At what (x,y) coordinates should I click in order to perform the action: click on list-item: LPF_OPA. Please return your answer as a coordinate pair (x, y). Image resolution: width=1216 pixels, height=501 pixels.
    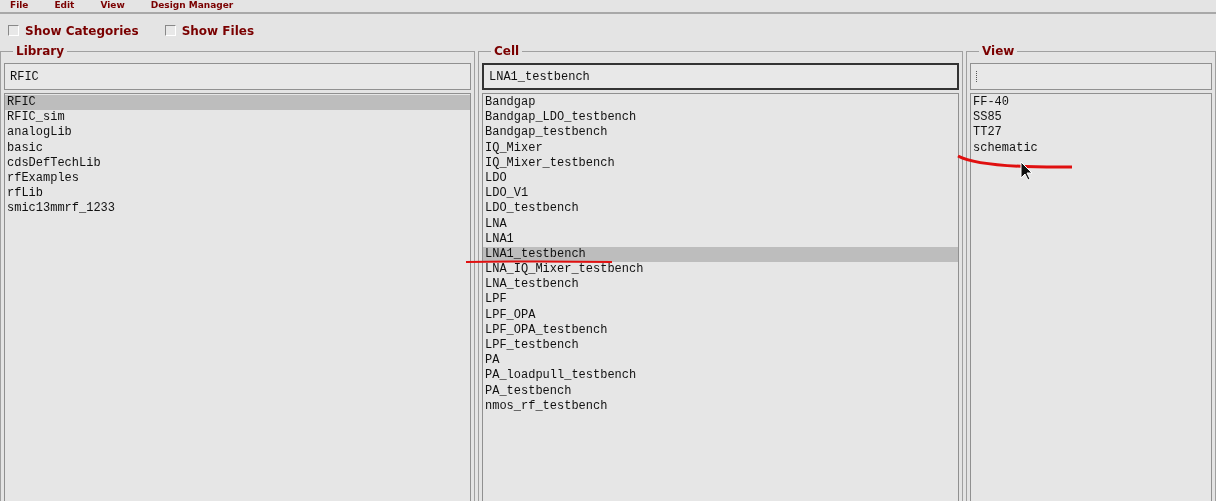
    Looking at the image, I should click on (720, 315).